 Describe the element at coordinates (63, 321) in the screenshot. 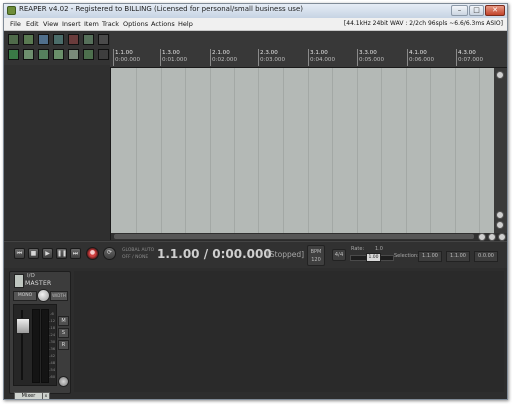

I see `mute-button: M` at that location.